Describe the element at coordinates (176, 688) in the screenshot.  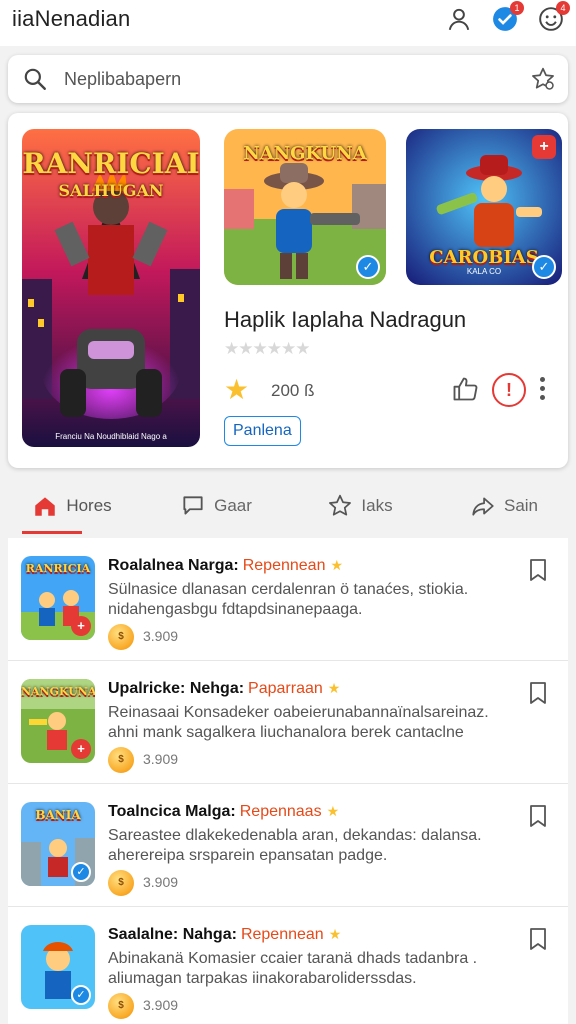
I see `app-name: Upalricke: Nehga:` at that location.